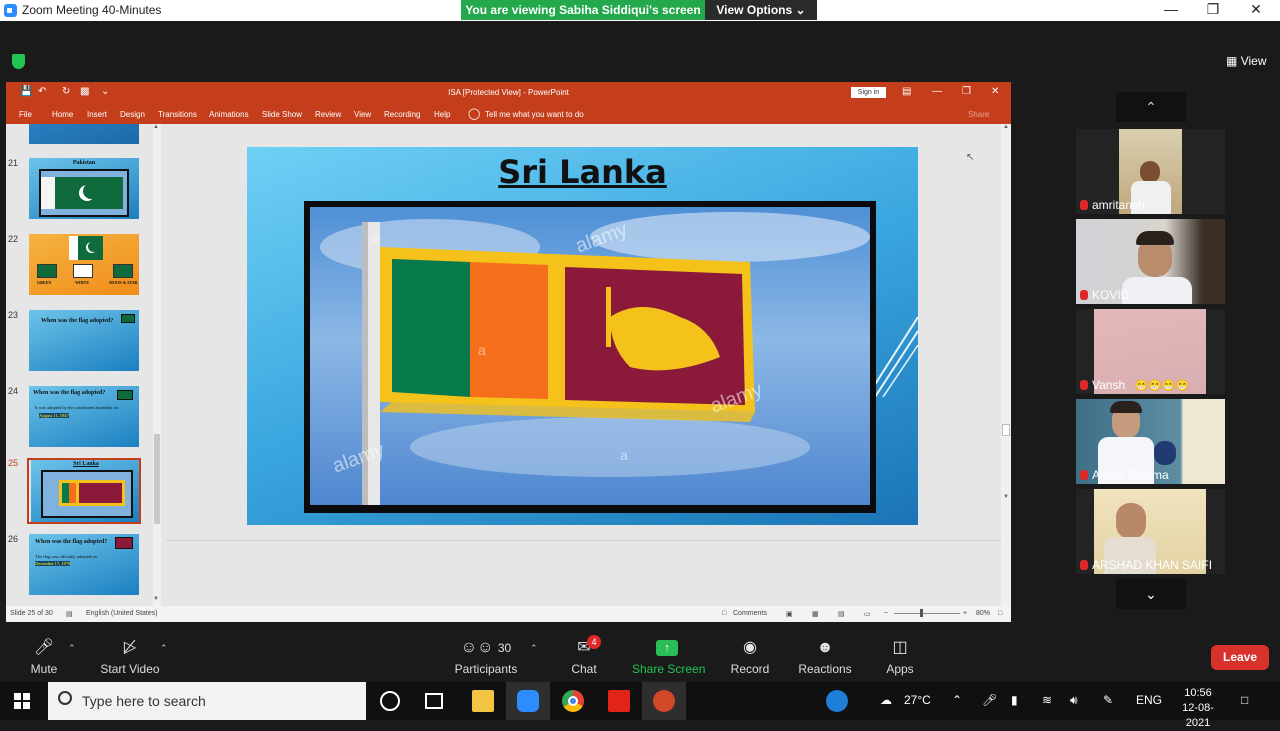 This screenshot has width=1280, height=731. Describe the element at coordinates (442, 114) in the screenshot. I see `tab-help: Help` at that location.